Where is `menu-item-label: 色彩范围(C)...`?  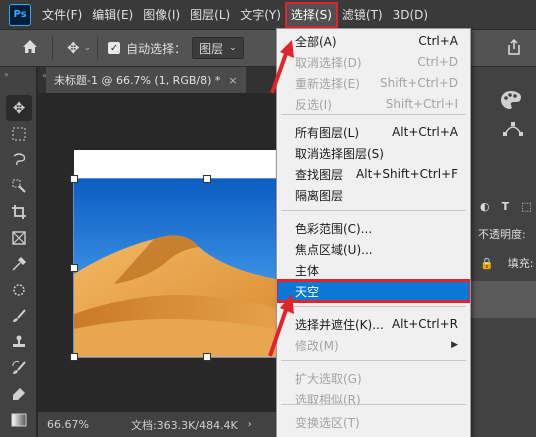 menu-item-label: 色彩范围(C)... is located at coordinates (334, 228).